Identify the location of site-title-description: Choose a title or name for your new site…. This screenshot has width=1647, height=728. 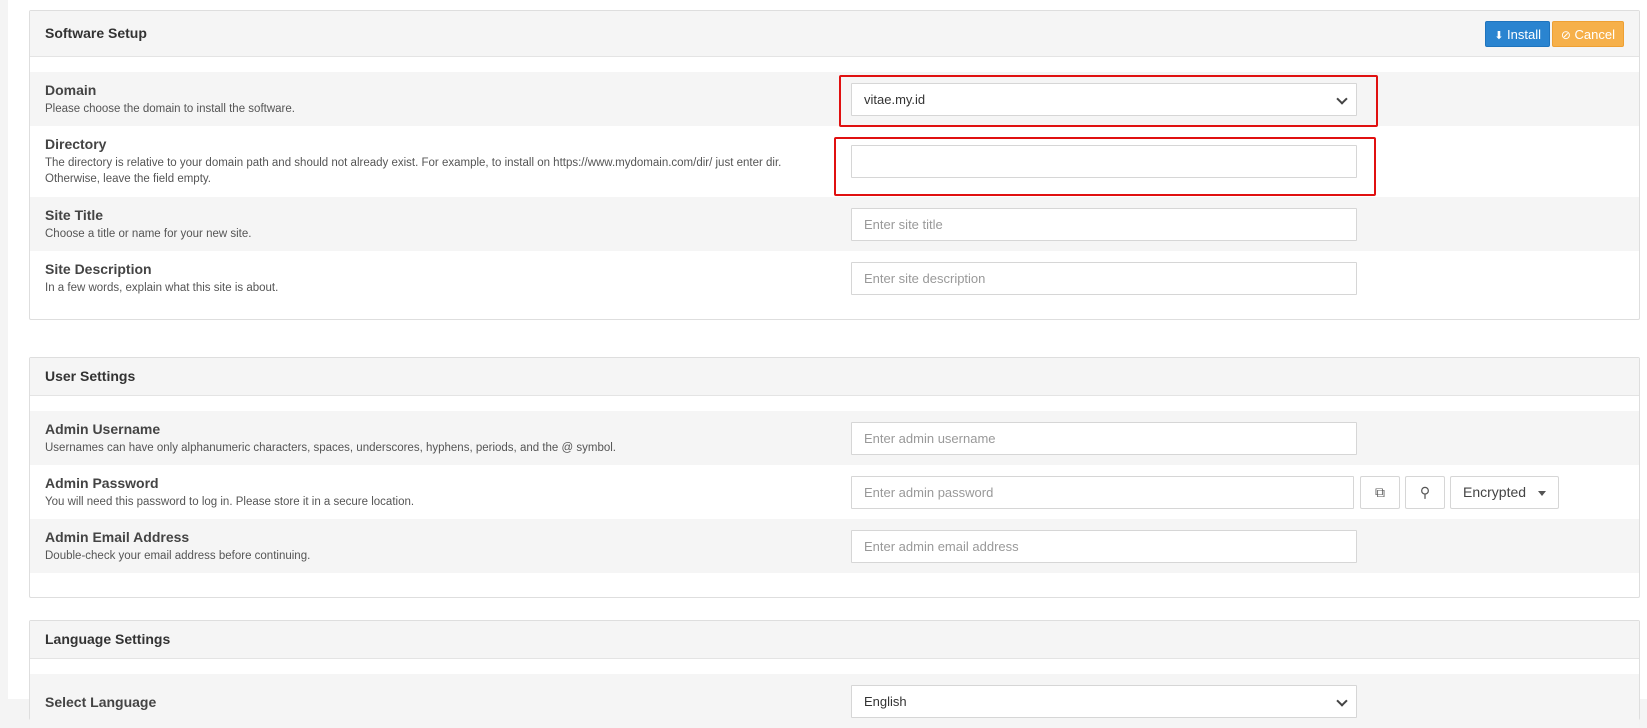
(148, 234).